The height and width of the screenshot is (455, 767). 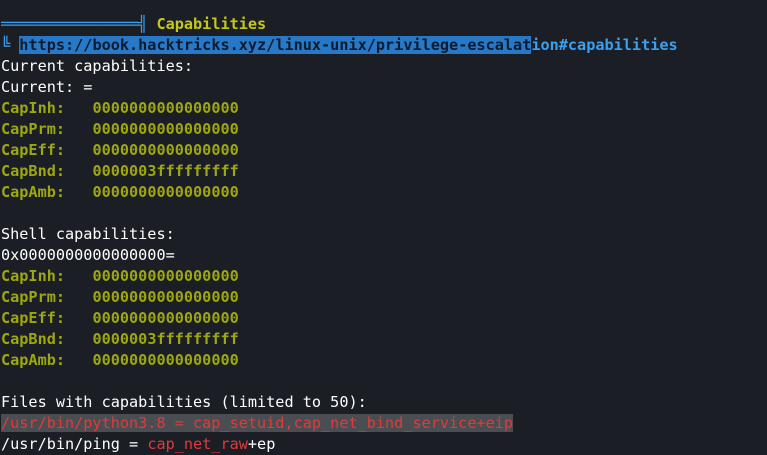 What do you see at coordinates (197, 444) in the screenshot?
I see `file-cap-ping-cap: cap_net_raw` at bounding box center [197, 444].